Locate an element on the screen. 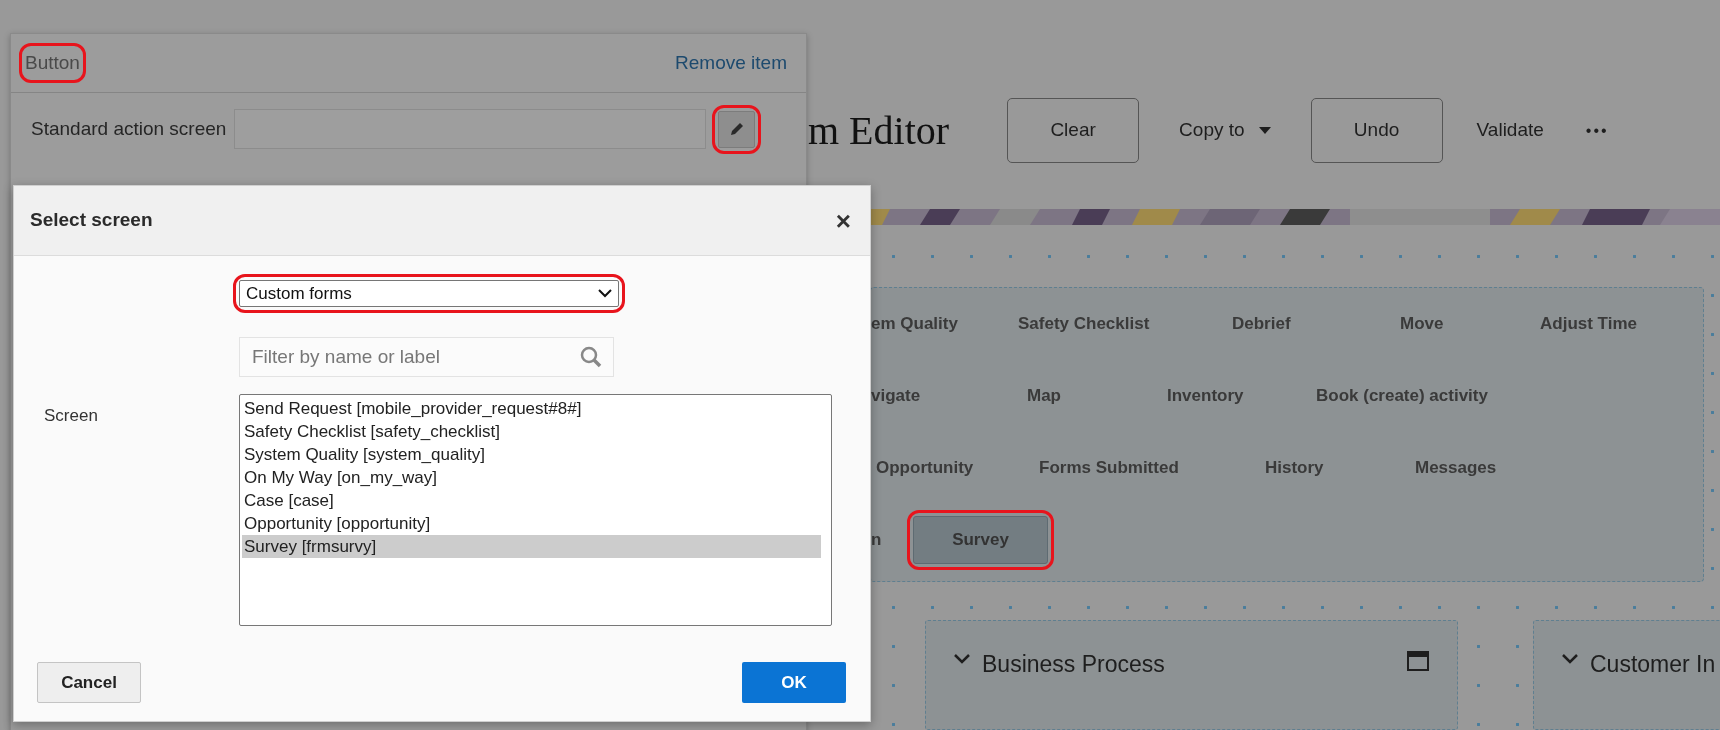 This screenshot has width=1720, height=730. edit-button is located at coordinates (737, 129).